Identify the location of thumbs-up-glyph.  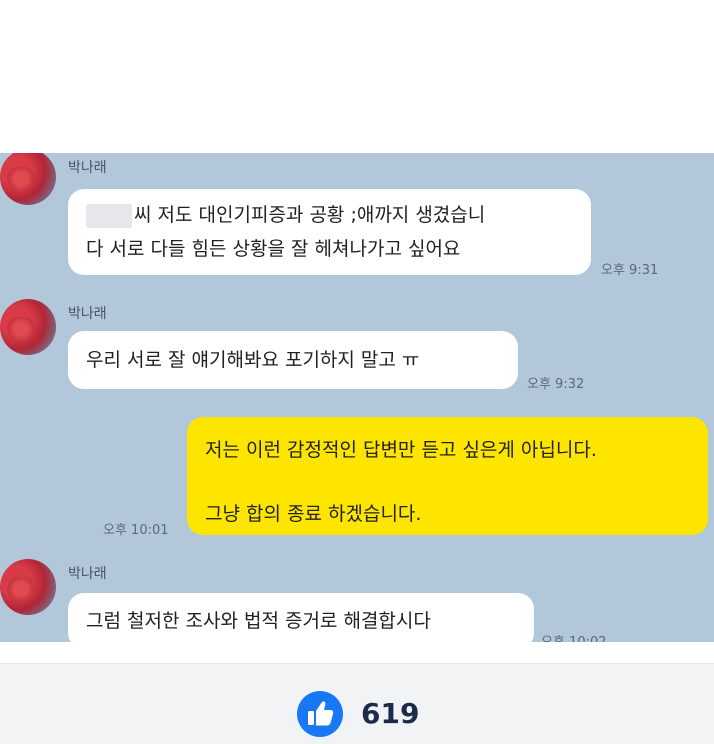
(321, 713).